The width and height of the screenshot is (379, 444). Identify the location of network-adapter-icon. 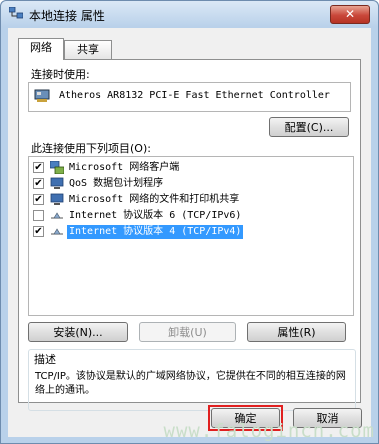
(42, 95).